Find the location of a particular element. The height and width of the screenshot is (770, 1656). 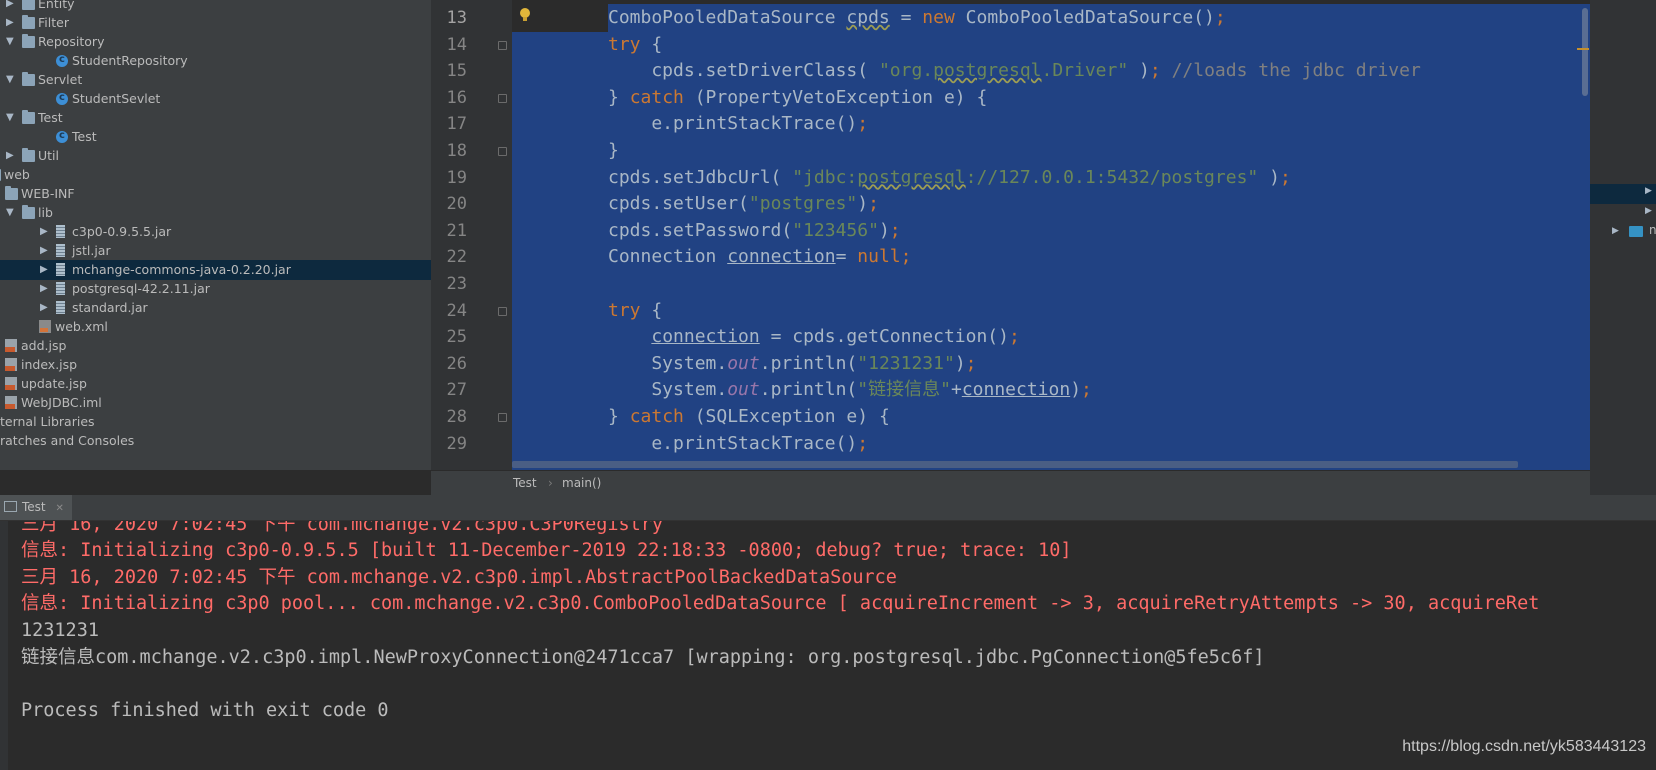

line-number: 16 is located at coordinates (456, 97).